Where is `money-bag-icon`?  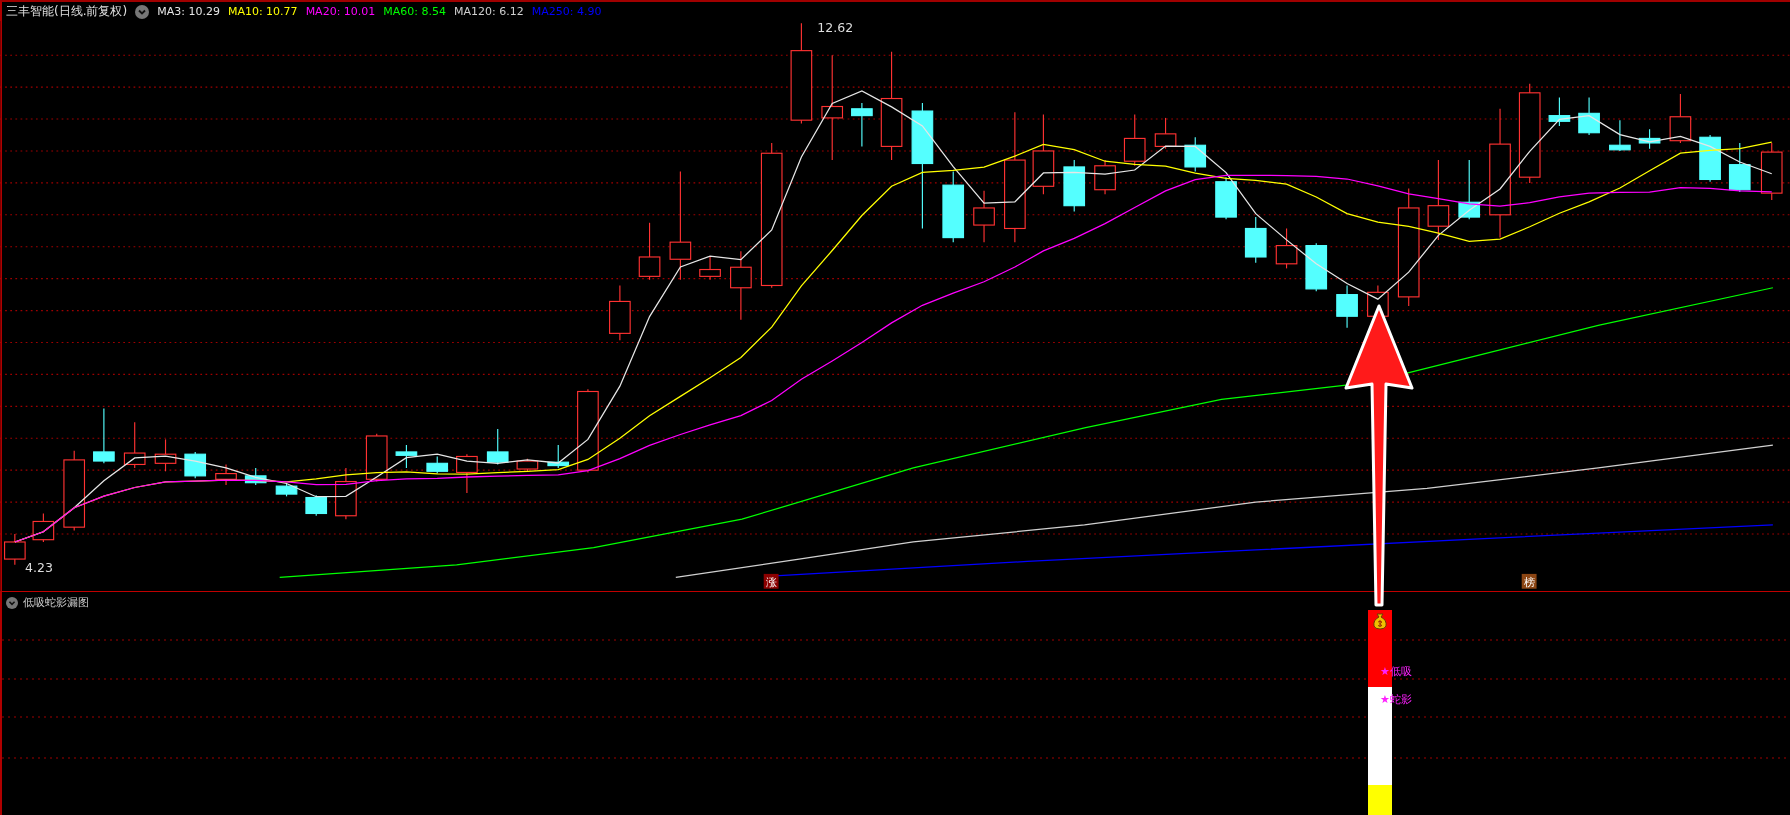 money-bag-icon is located at coordinates (1380, 621).